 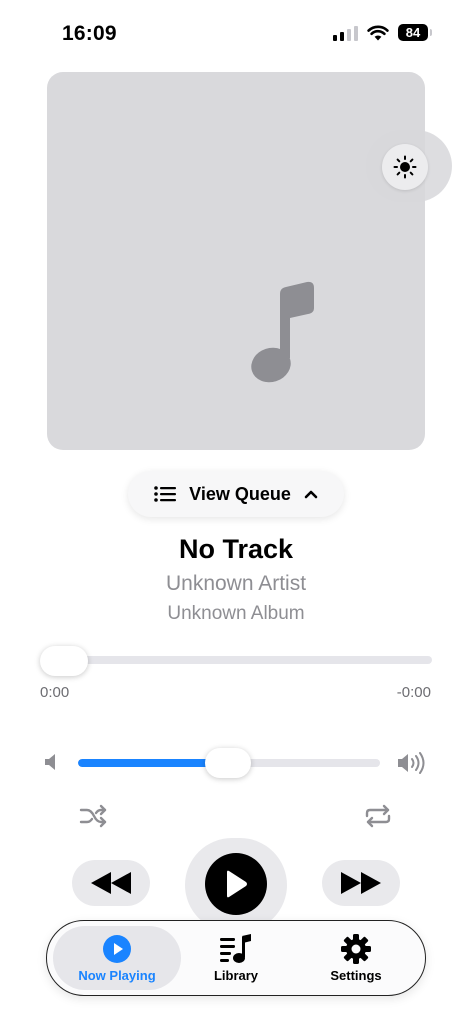 I want to click on tab-now-playing: Now Playing, so click(x=117, y=958).